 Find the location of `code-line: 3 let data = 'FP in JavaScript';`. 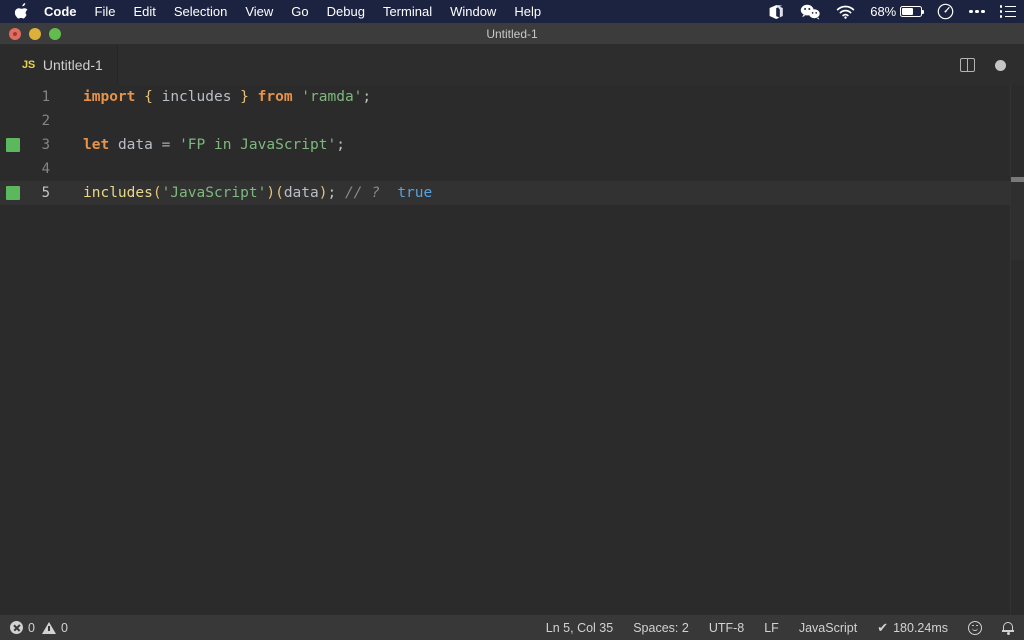

code-line: 3 let data = 'FP in JavaScript'; is located at coordinates (512, 145).